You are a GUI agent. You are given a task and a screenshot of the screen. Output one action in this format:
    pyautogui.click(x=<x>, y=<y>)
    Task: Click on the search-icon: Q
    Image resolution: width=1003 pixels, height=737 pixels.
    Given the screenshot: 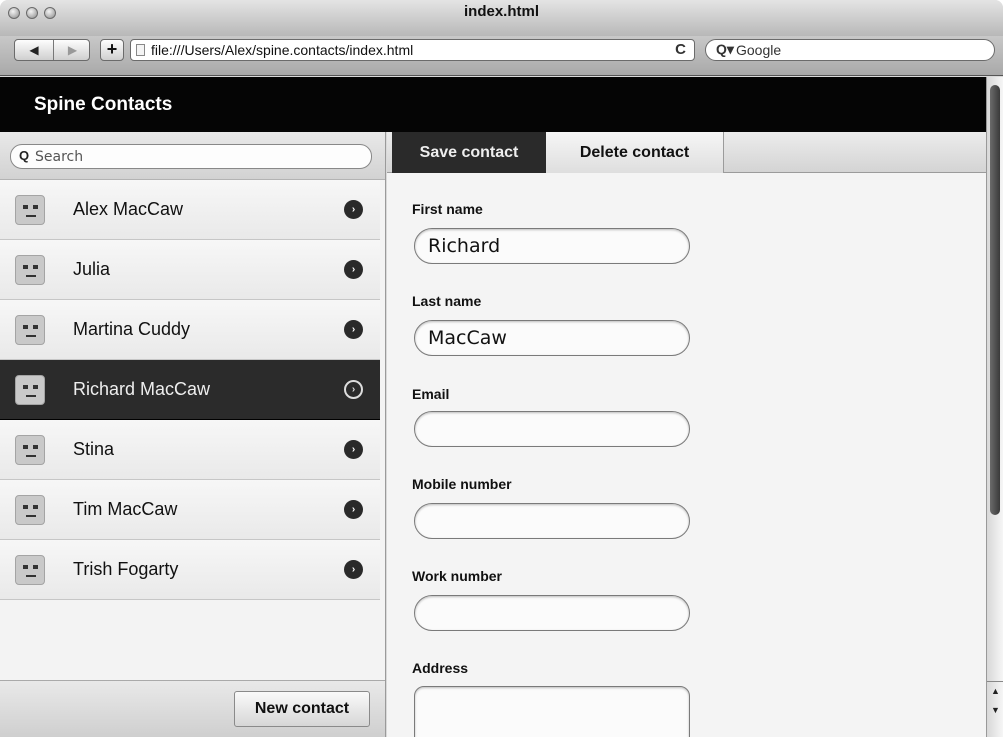 What is the action you would take?
    pyautogui.click(x=24, y=155)
    